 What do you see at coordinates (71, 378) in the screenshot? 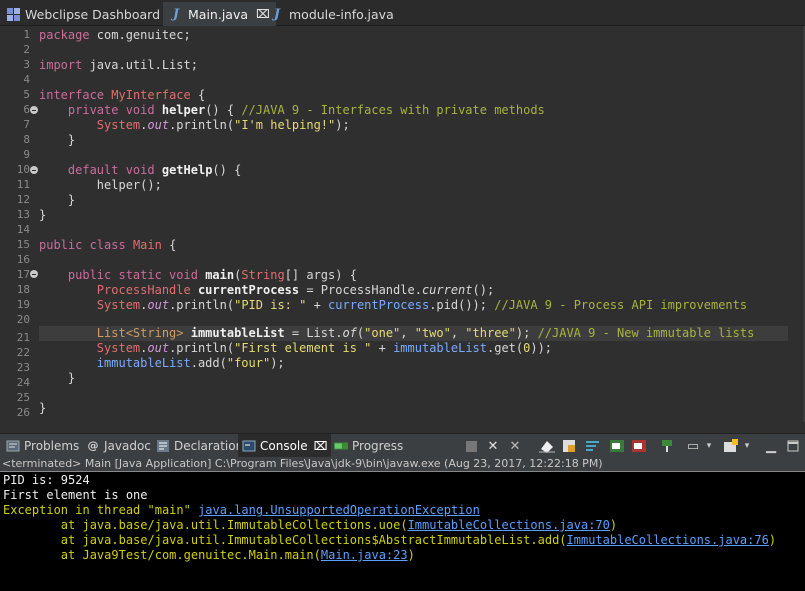
I see `code-line-24: }` at bounding box center [71, 378].